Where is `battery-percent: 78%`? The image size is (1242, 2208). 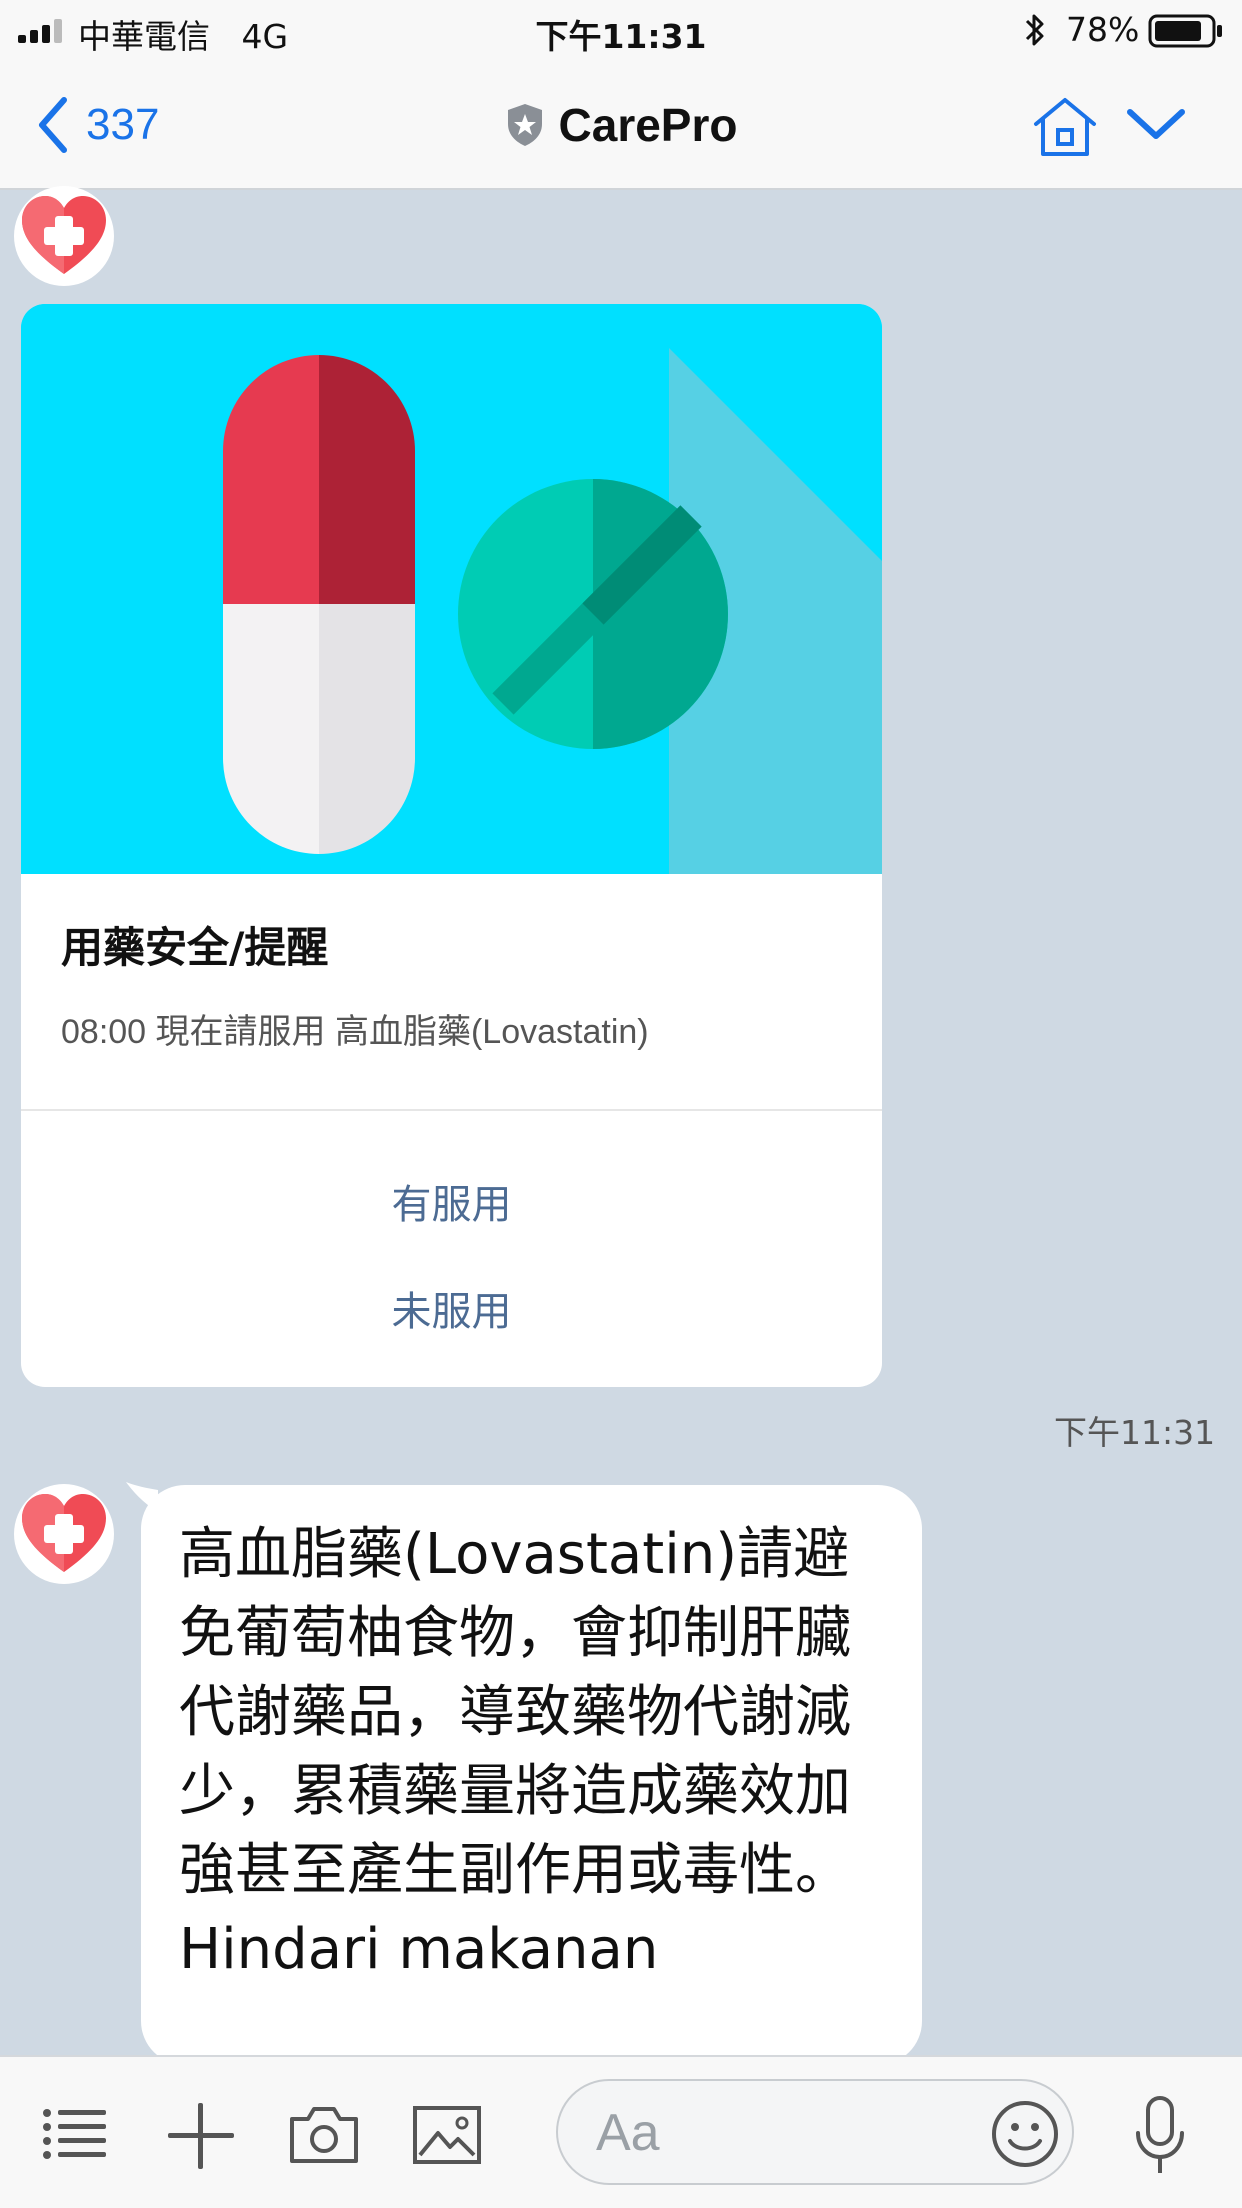
battery-percent: 78% is located at coordinates (1103, 29).